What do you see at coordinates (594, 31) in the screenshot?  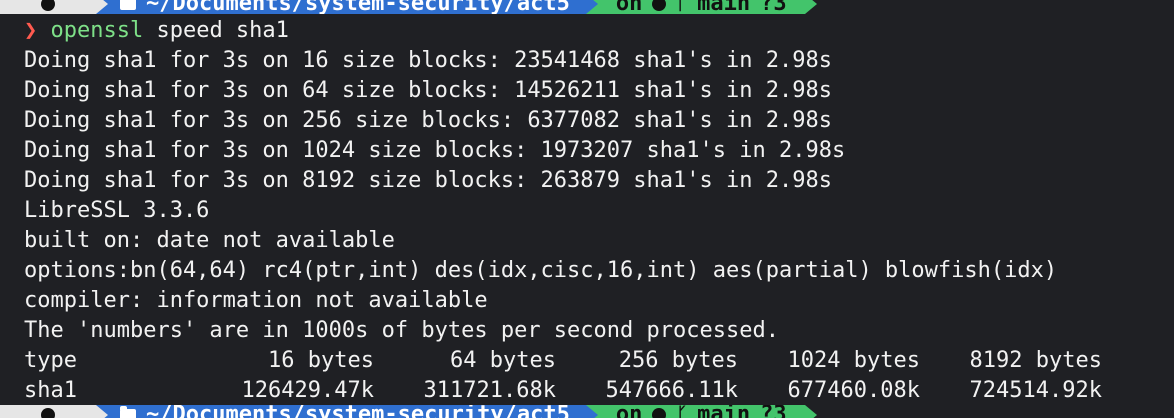 I see `command-line: ❯ openssl speed sha1` at bounding box center [594, 31].